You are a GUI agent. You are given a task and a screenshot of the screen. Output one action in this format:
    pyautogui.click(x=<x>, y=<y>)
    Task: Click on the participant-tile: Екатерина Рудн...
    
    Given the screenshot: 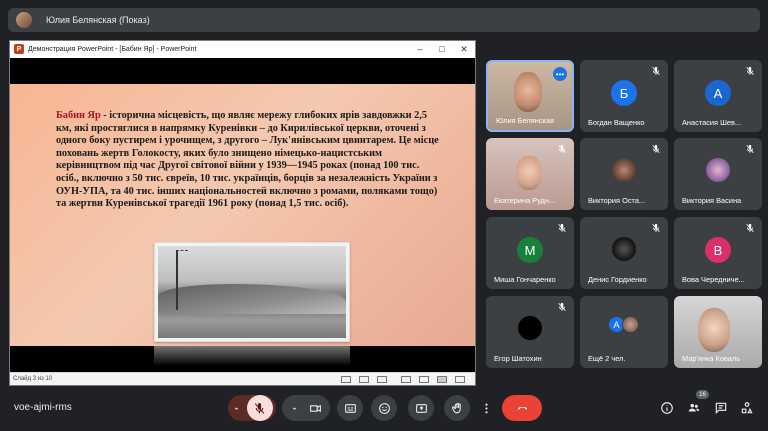 What is the action you would take?
    pyautogui.click(x=530, y=174)
    